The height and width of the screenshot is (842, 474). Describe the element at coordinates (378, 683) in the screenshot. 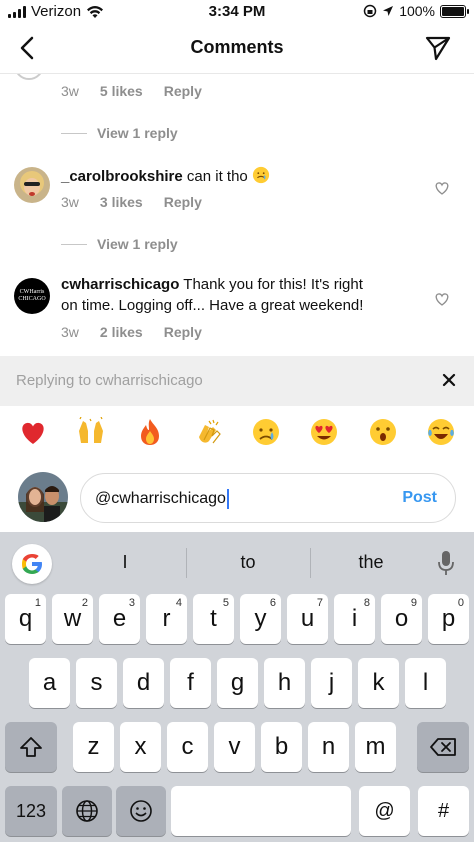

I see `key-k: k` at that location.